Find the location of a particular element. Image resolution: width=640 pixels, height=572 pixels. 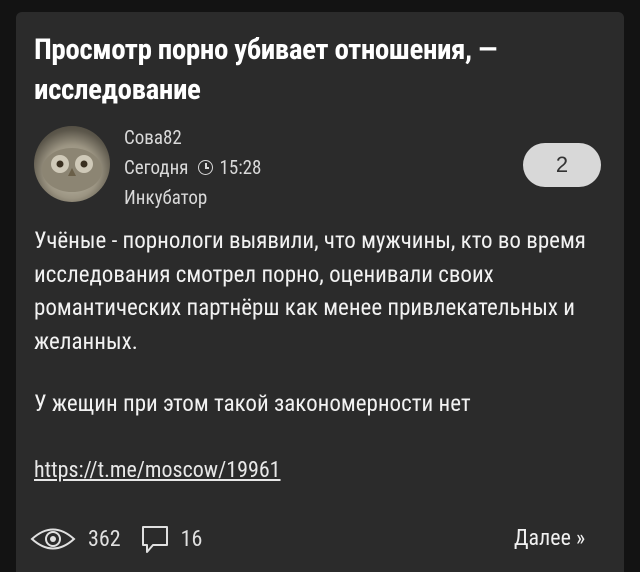

comment-icon is located at coordinates (155, 539).